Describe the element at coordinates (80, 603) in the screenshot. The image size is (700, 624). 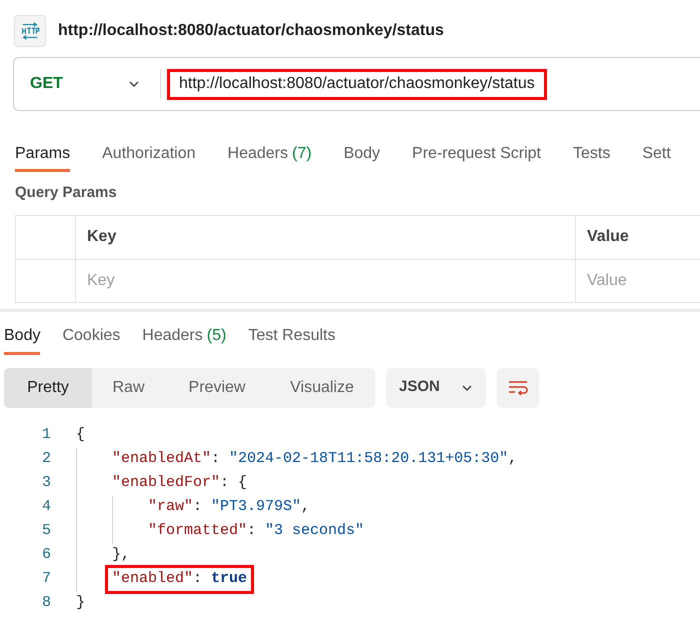
I see `code-line: }` at that location.